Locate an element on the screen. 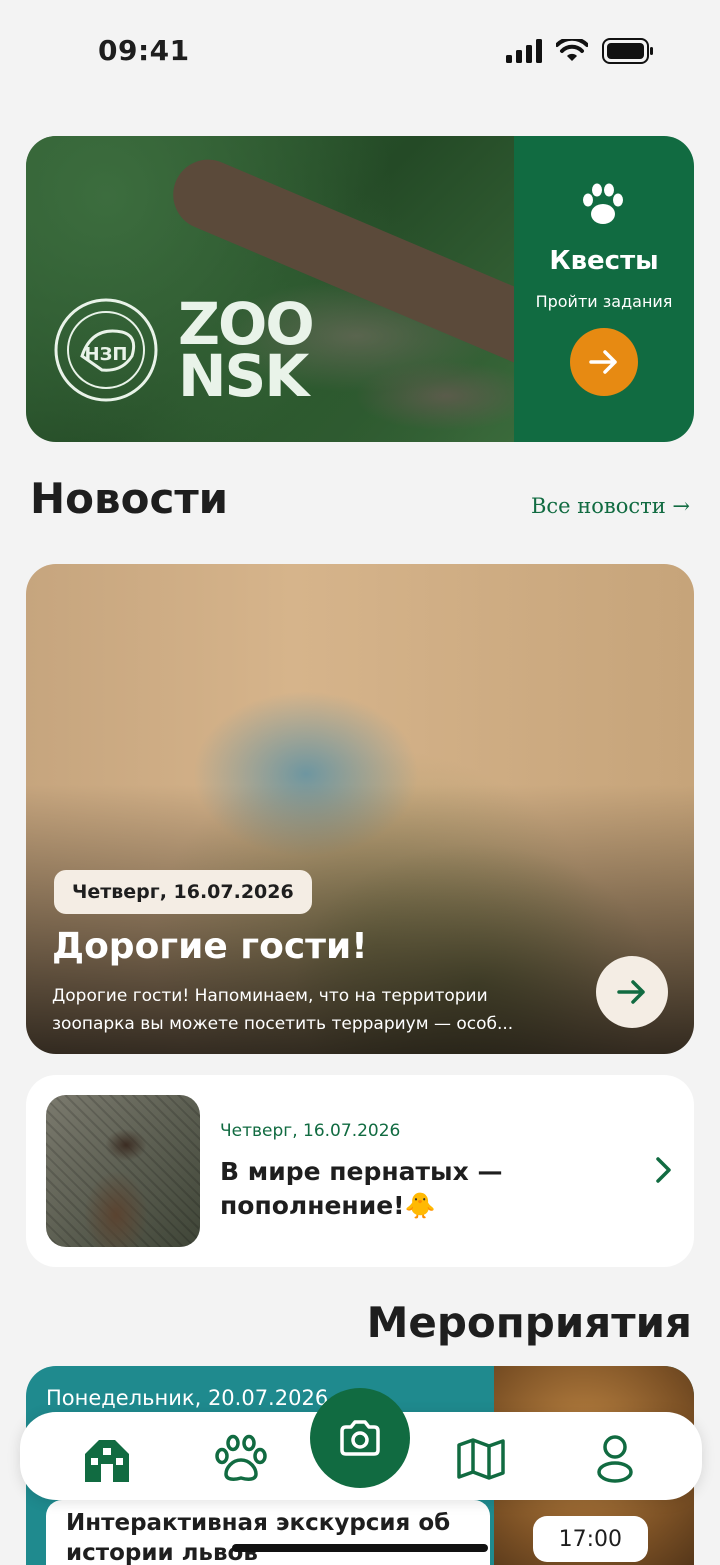 The image size is (720, 1565). profile-icon is located at coordinates (615, 1459).